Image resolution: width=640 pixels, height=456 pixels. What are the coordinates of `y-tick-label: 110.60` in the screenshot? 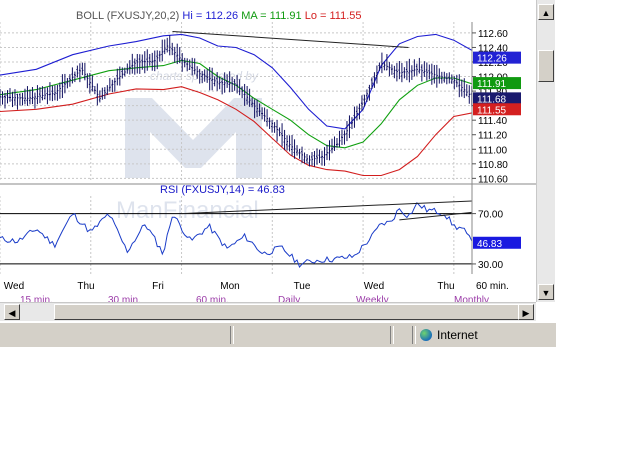 It's located at (493, 179).